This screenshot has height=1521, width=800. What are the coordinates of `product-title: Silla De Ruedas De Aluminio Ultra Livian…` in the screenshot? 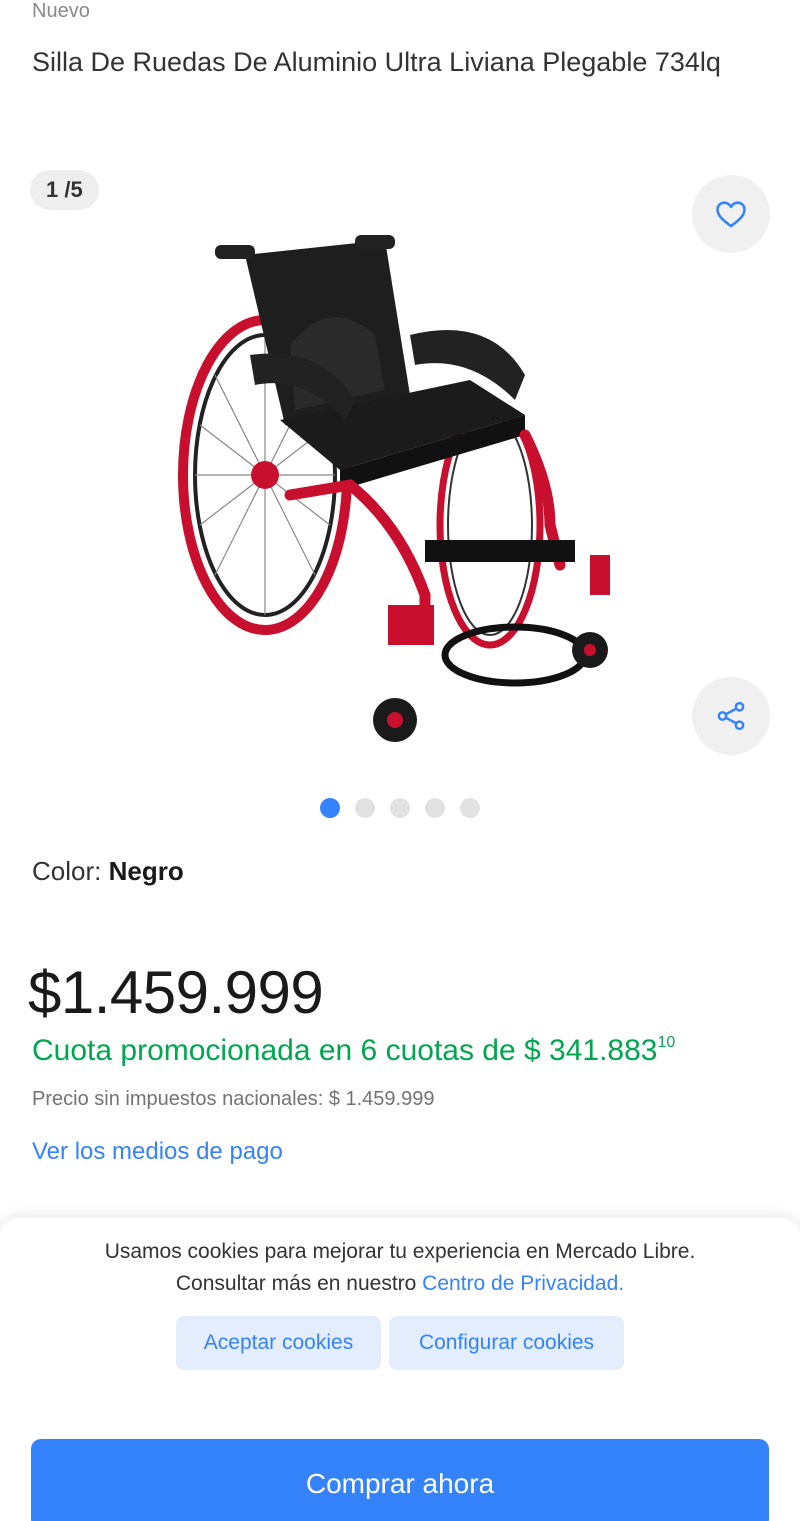 It's located at (376, 62).